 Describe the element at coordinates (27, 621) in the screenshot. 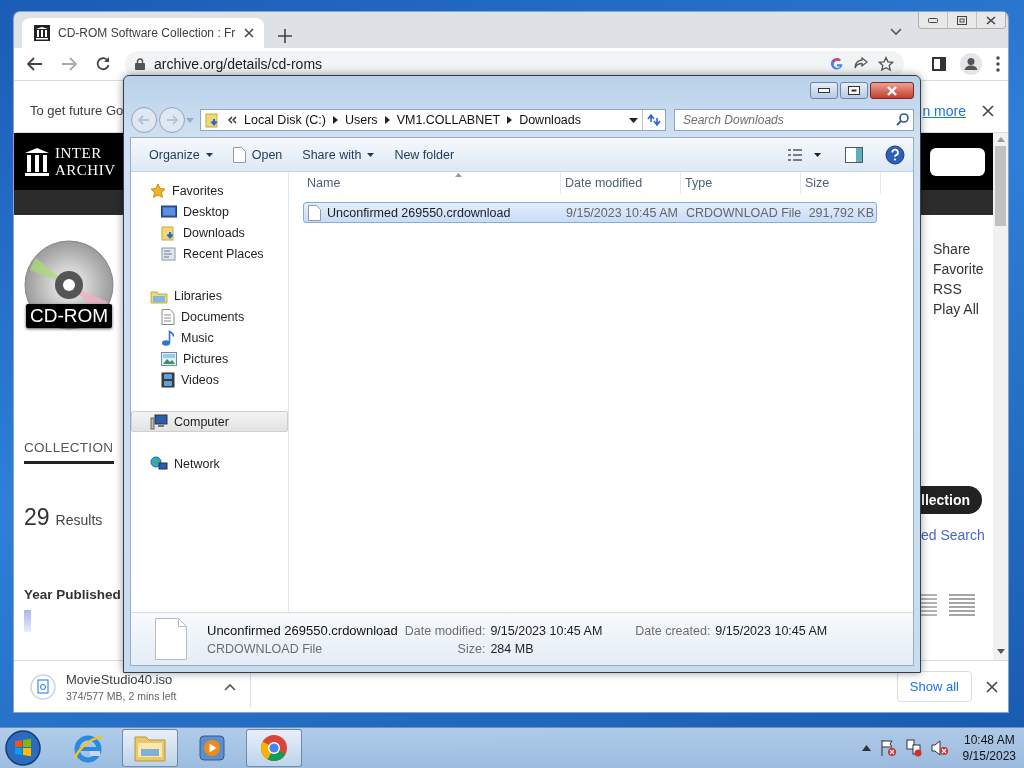

I see `histogram-bar` at that location.